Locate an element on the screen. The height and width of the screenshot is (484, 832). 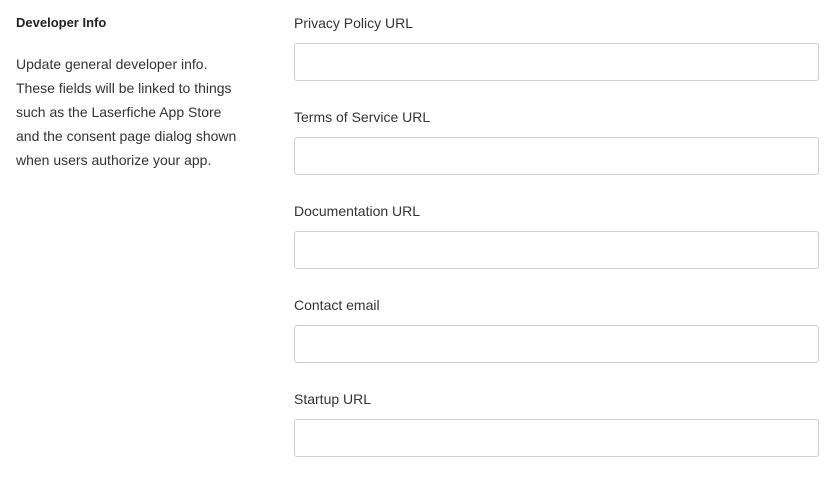
contact-email-input is located at coordinates (556, 344).